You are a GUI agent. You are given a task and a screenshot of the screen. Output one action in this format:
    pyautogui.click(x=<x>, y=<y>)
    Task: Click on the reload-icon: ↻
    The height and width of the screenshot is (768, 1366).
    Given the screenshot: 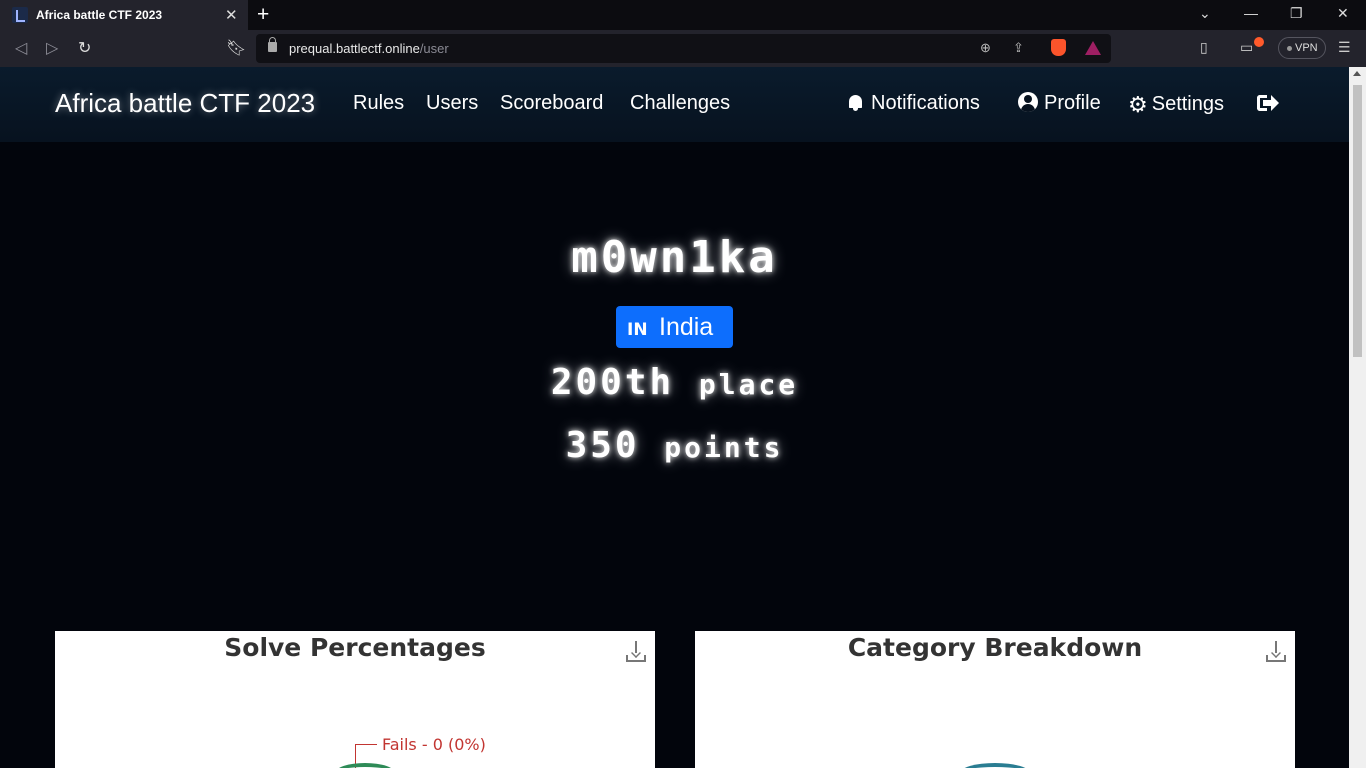 What is the action you would take?
    pyautogui.click(x=84, y=48)
    